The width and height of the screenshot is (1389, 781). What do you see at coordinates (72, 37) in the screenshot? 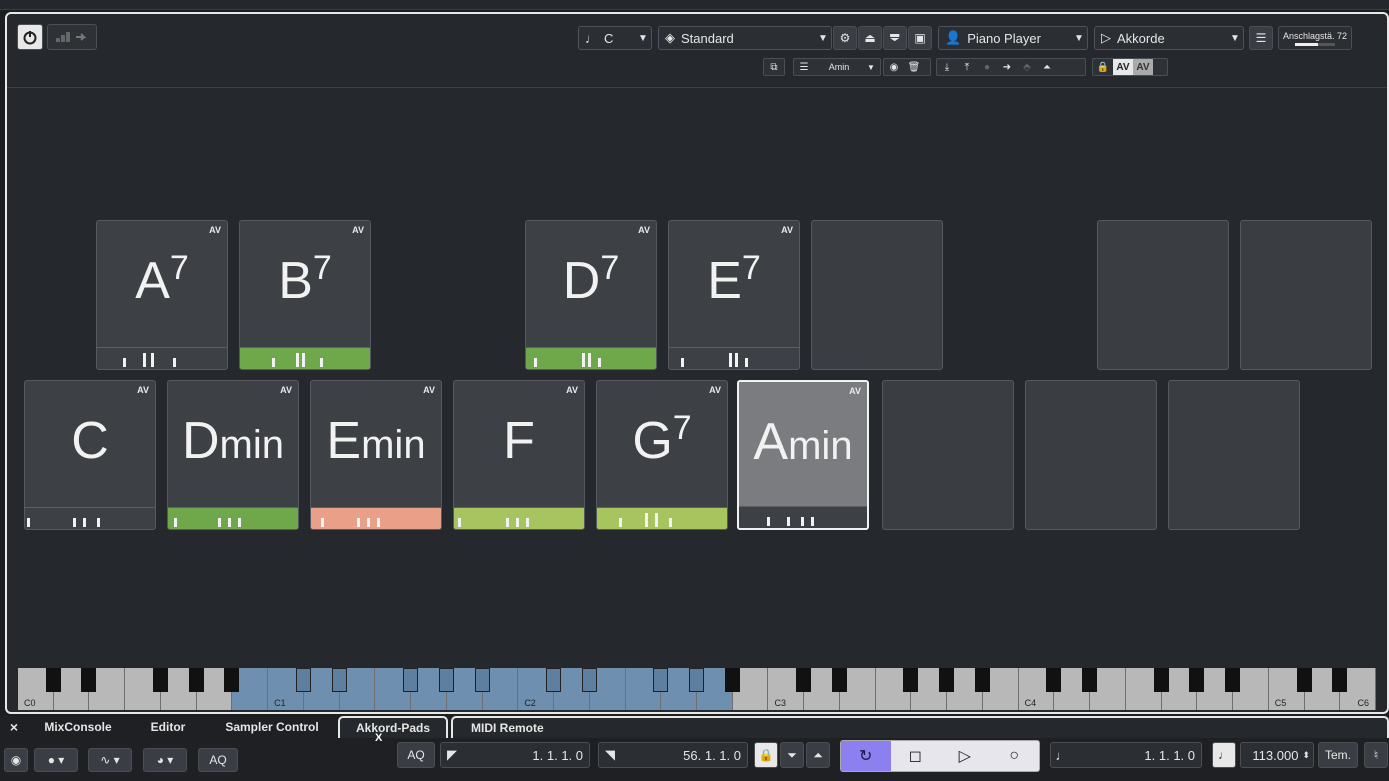
I see `arrange-icon-button` at bounding box center [72, 37].